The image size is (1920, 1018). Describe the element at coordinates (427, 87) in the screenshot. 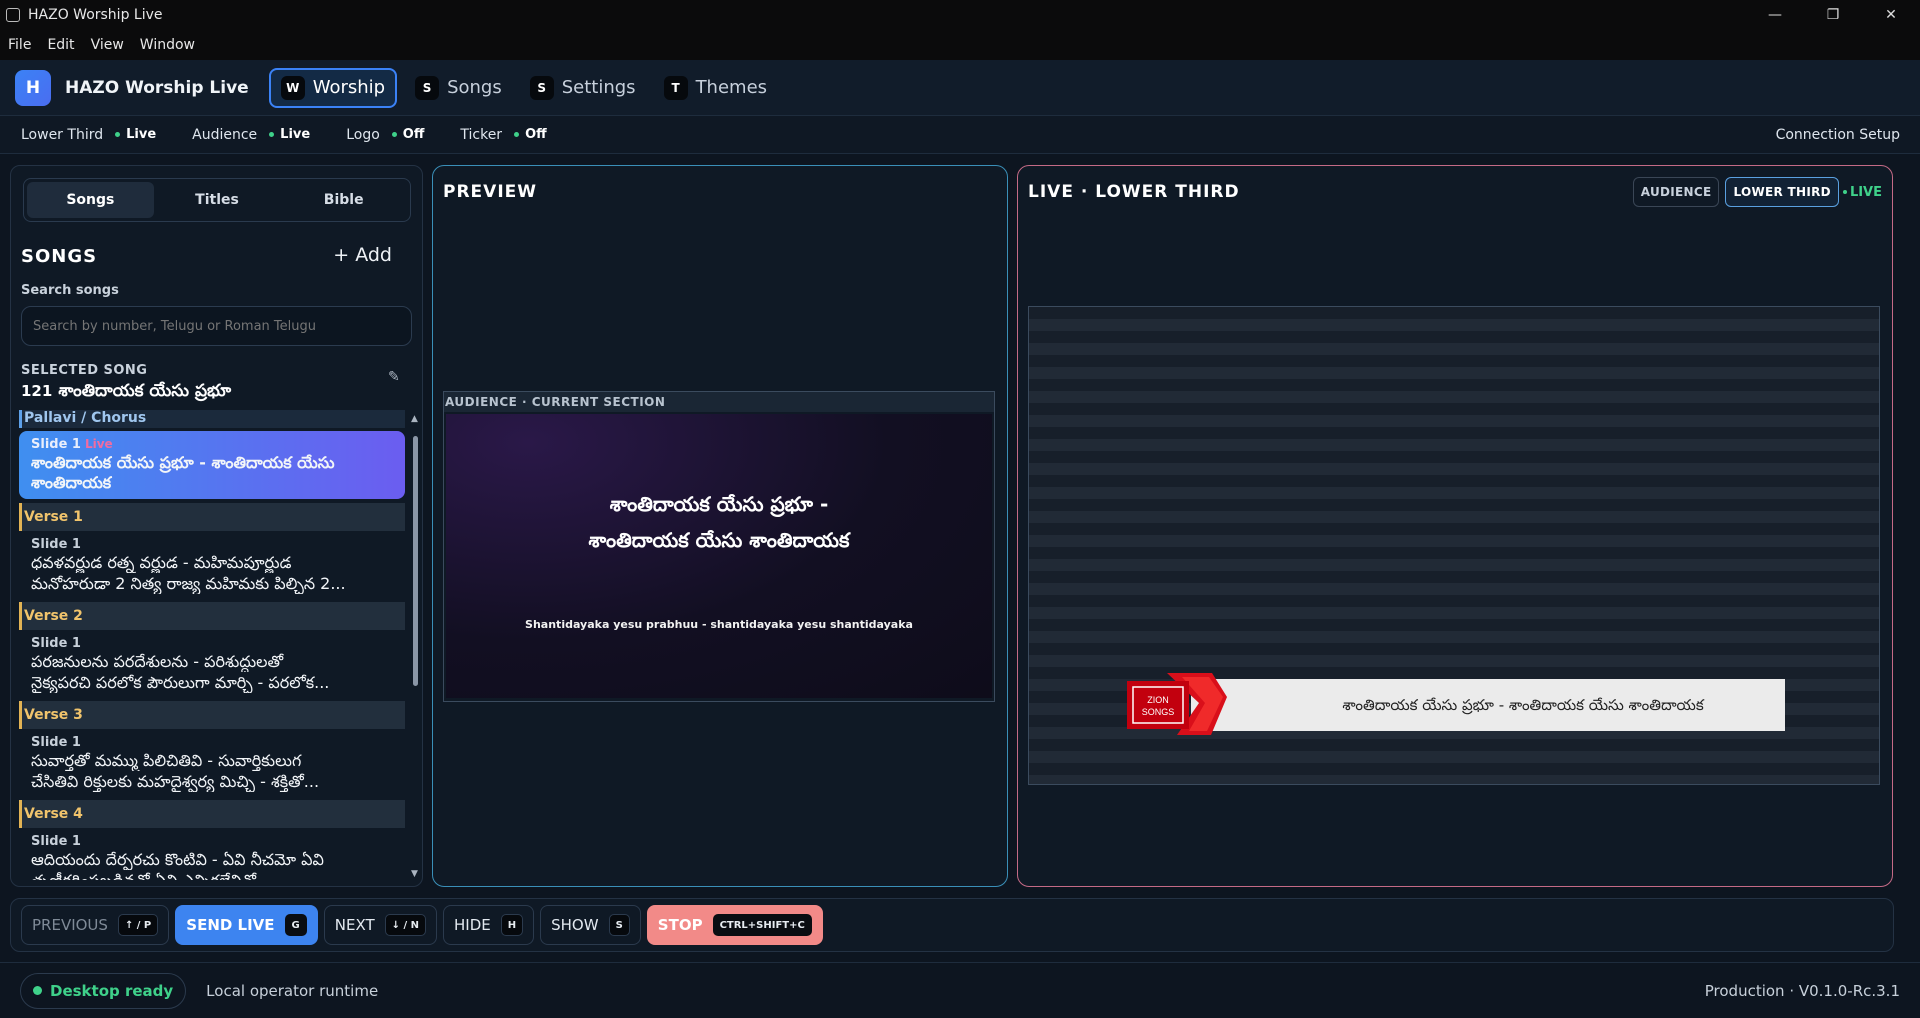

I see `tab-key: S` at that location.